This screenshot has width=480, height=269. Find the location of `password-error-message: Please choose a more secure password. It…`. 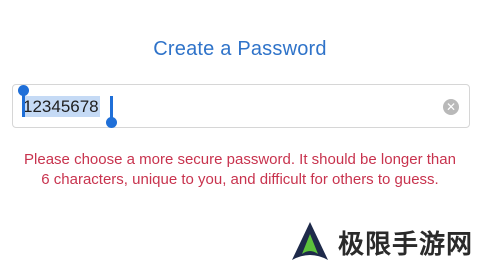

password-error-message: Please choose a more secure password. It… is located at coordinates (240, 169).